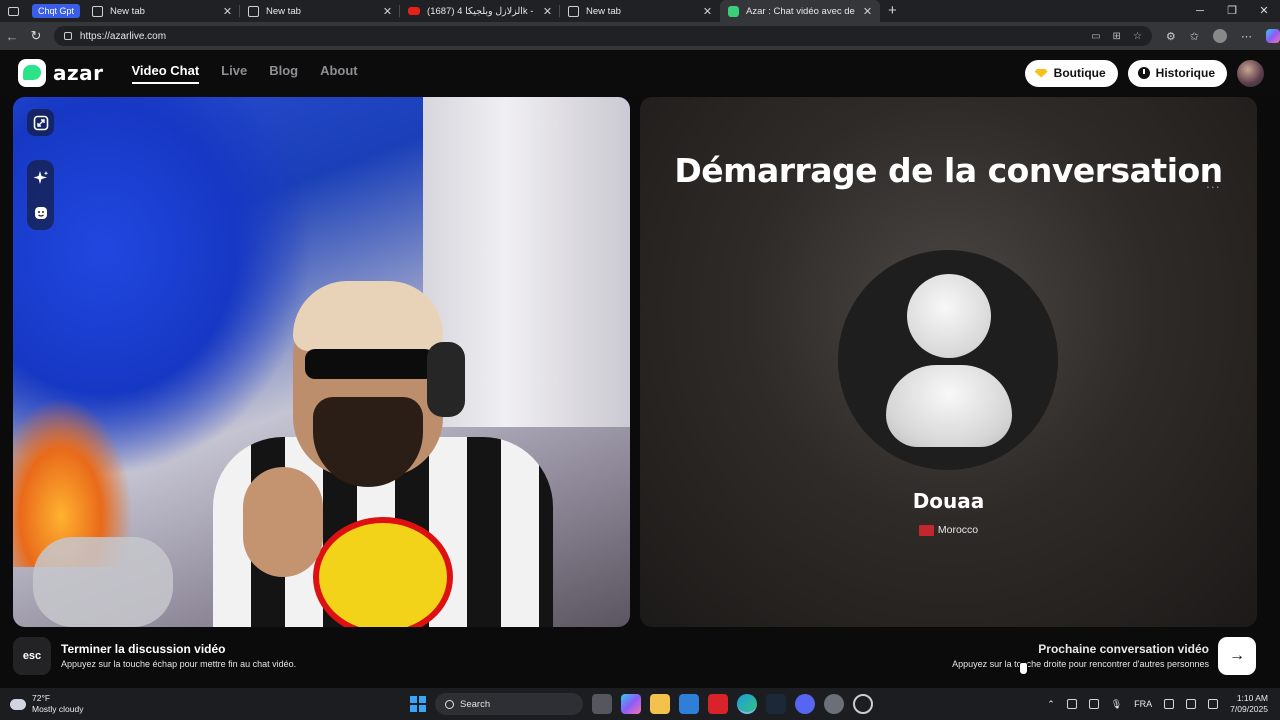 This screenshot has height=720, width=1280. Describe the element at coordinates (1143, 73) in the screenshot. I see `history-clock-icon` at that location.